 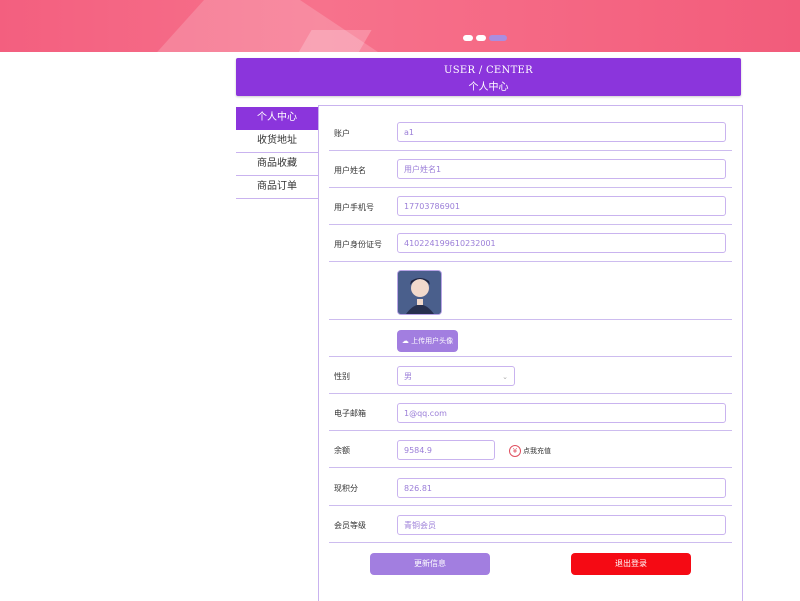 I want to click on form-row-account: 账户 a1, so click(x=530, y=132).